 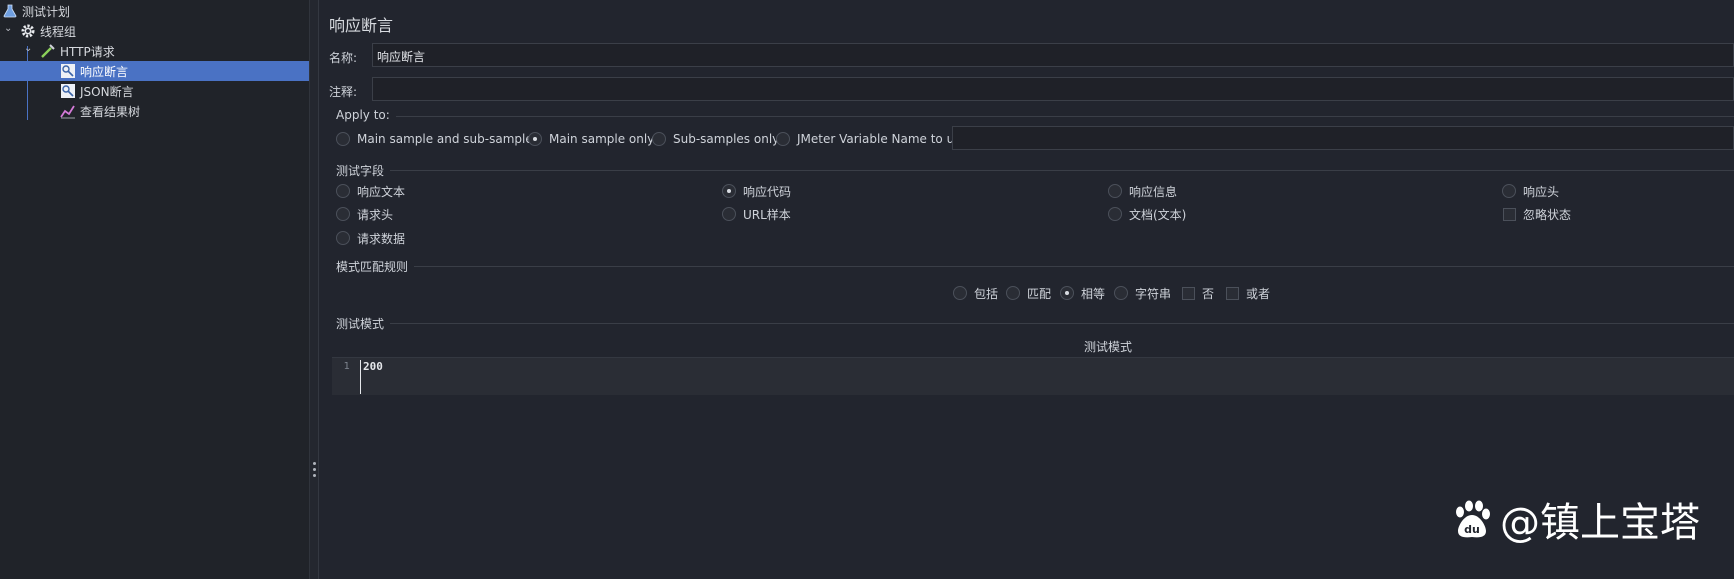 I want to click on field-response-message-radio: 响应信息, so click(x=1142, y=191).